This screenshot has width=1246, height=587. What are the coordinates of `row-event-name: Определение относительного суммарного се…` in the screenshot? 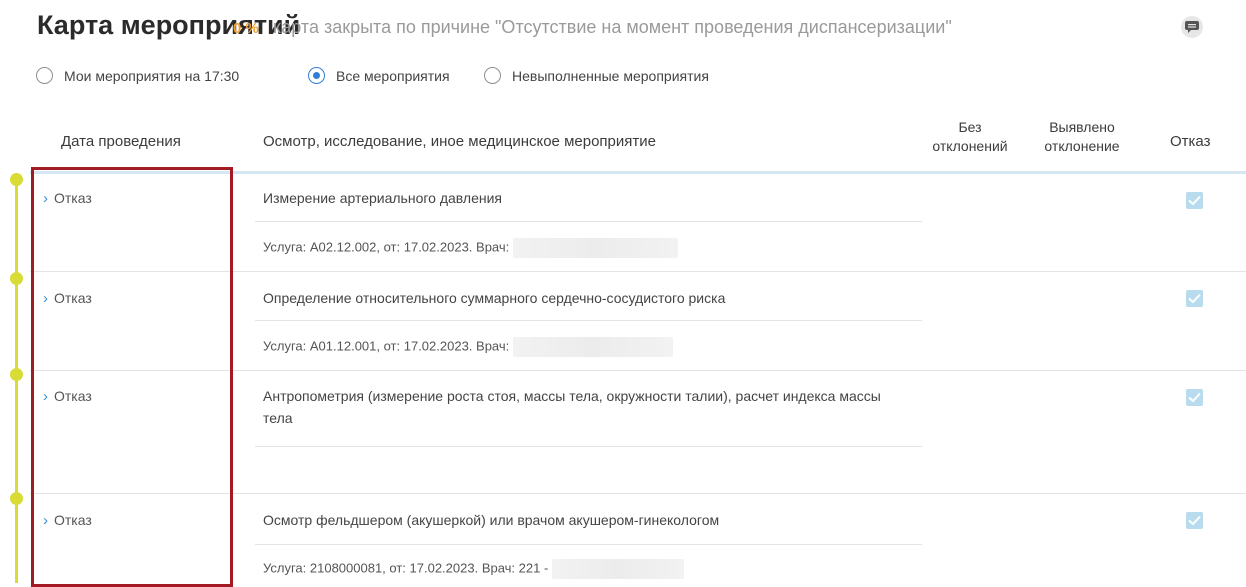 It's located at (494, 298).